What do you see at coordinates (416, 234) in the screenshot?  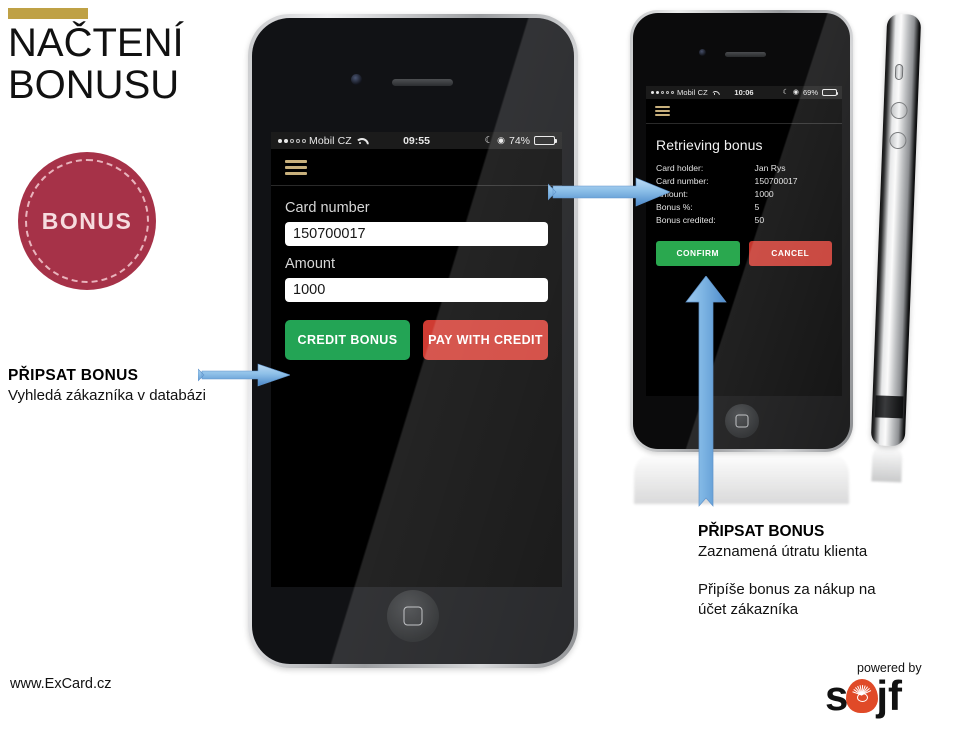 I see `card-number-input: 150700017` at bounding box center [416, 234].